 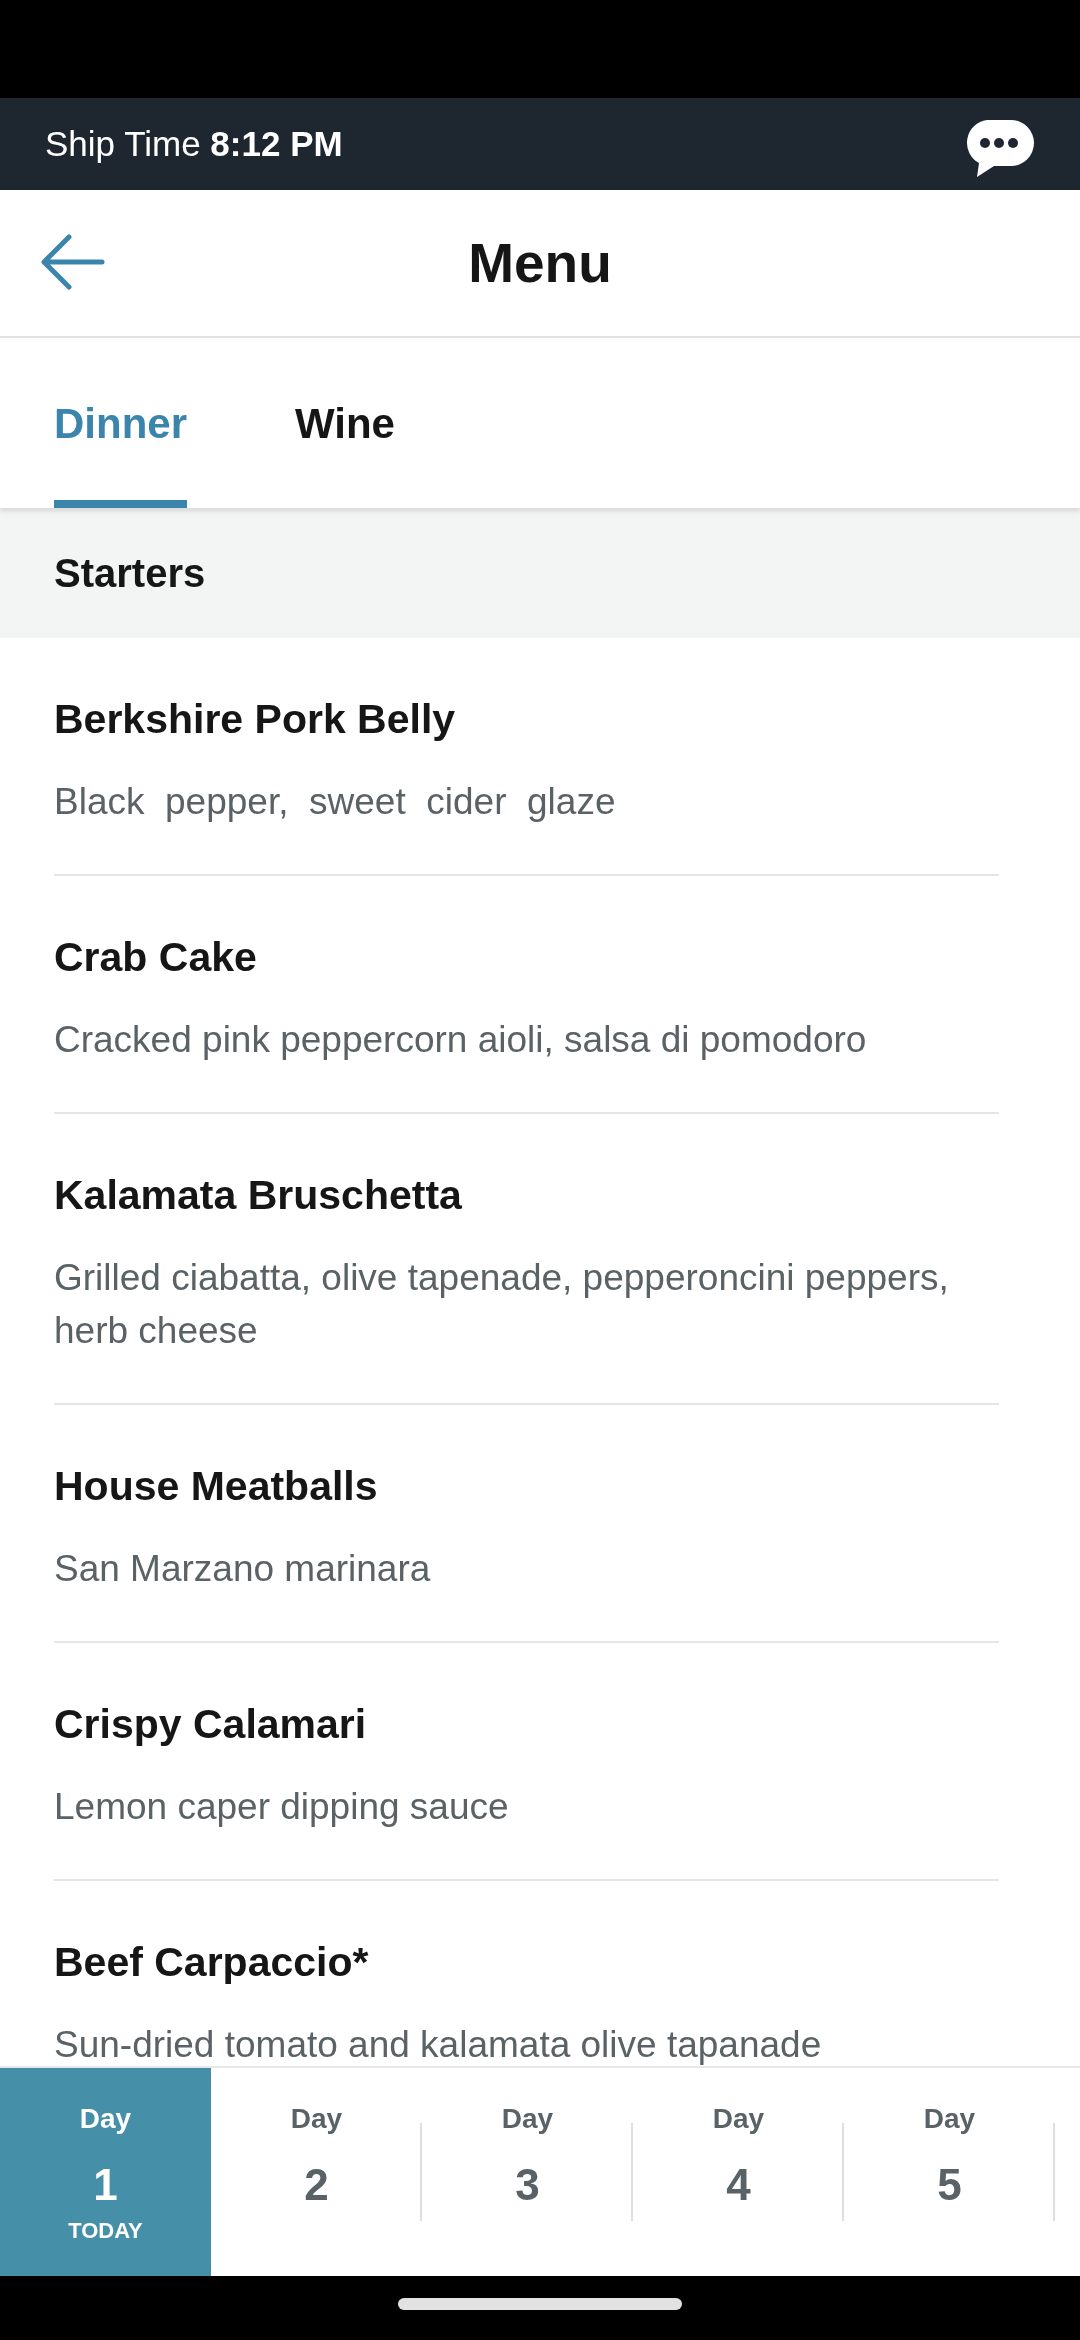 What do you see at coordinates (540, 263) in the screenshot?
I see `page-title: Menu` at bounding box center [540, 263].